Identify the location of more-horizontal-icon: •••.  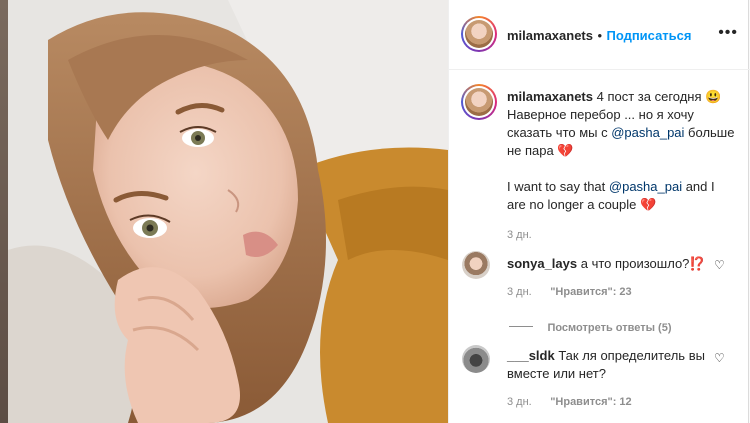
(728, 33).